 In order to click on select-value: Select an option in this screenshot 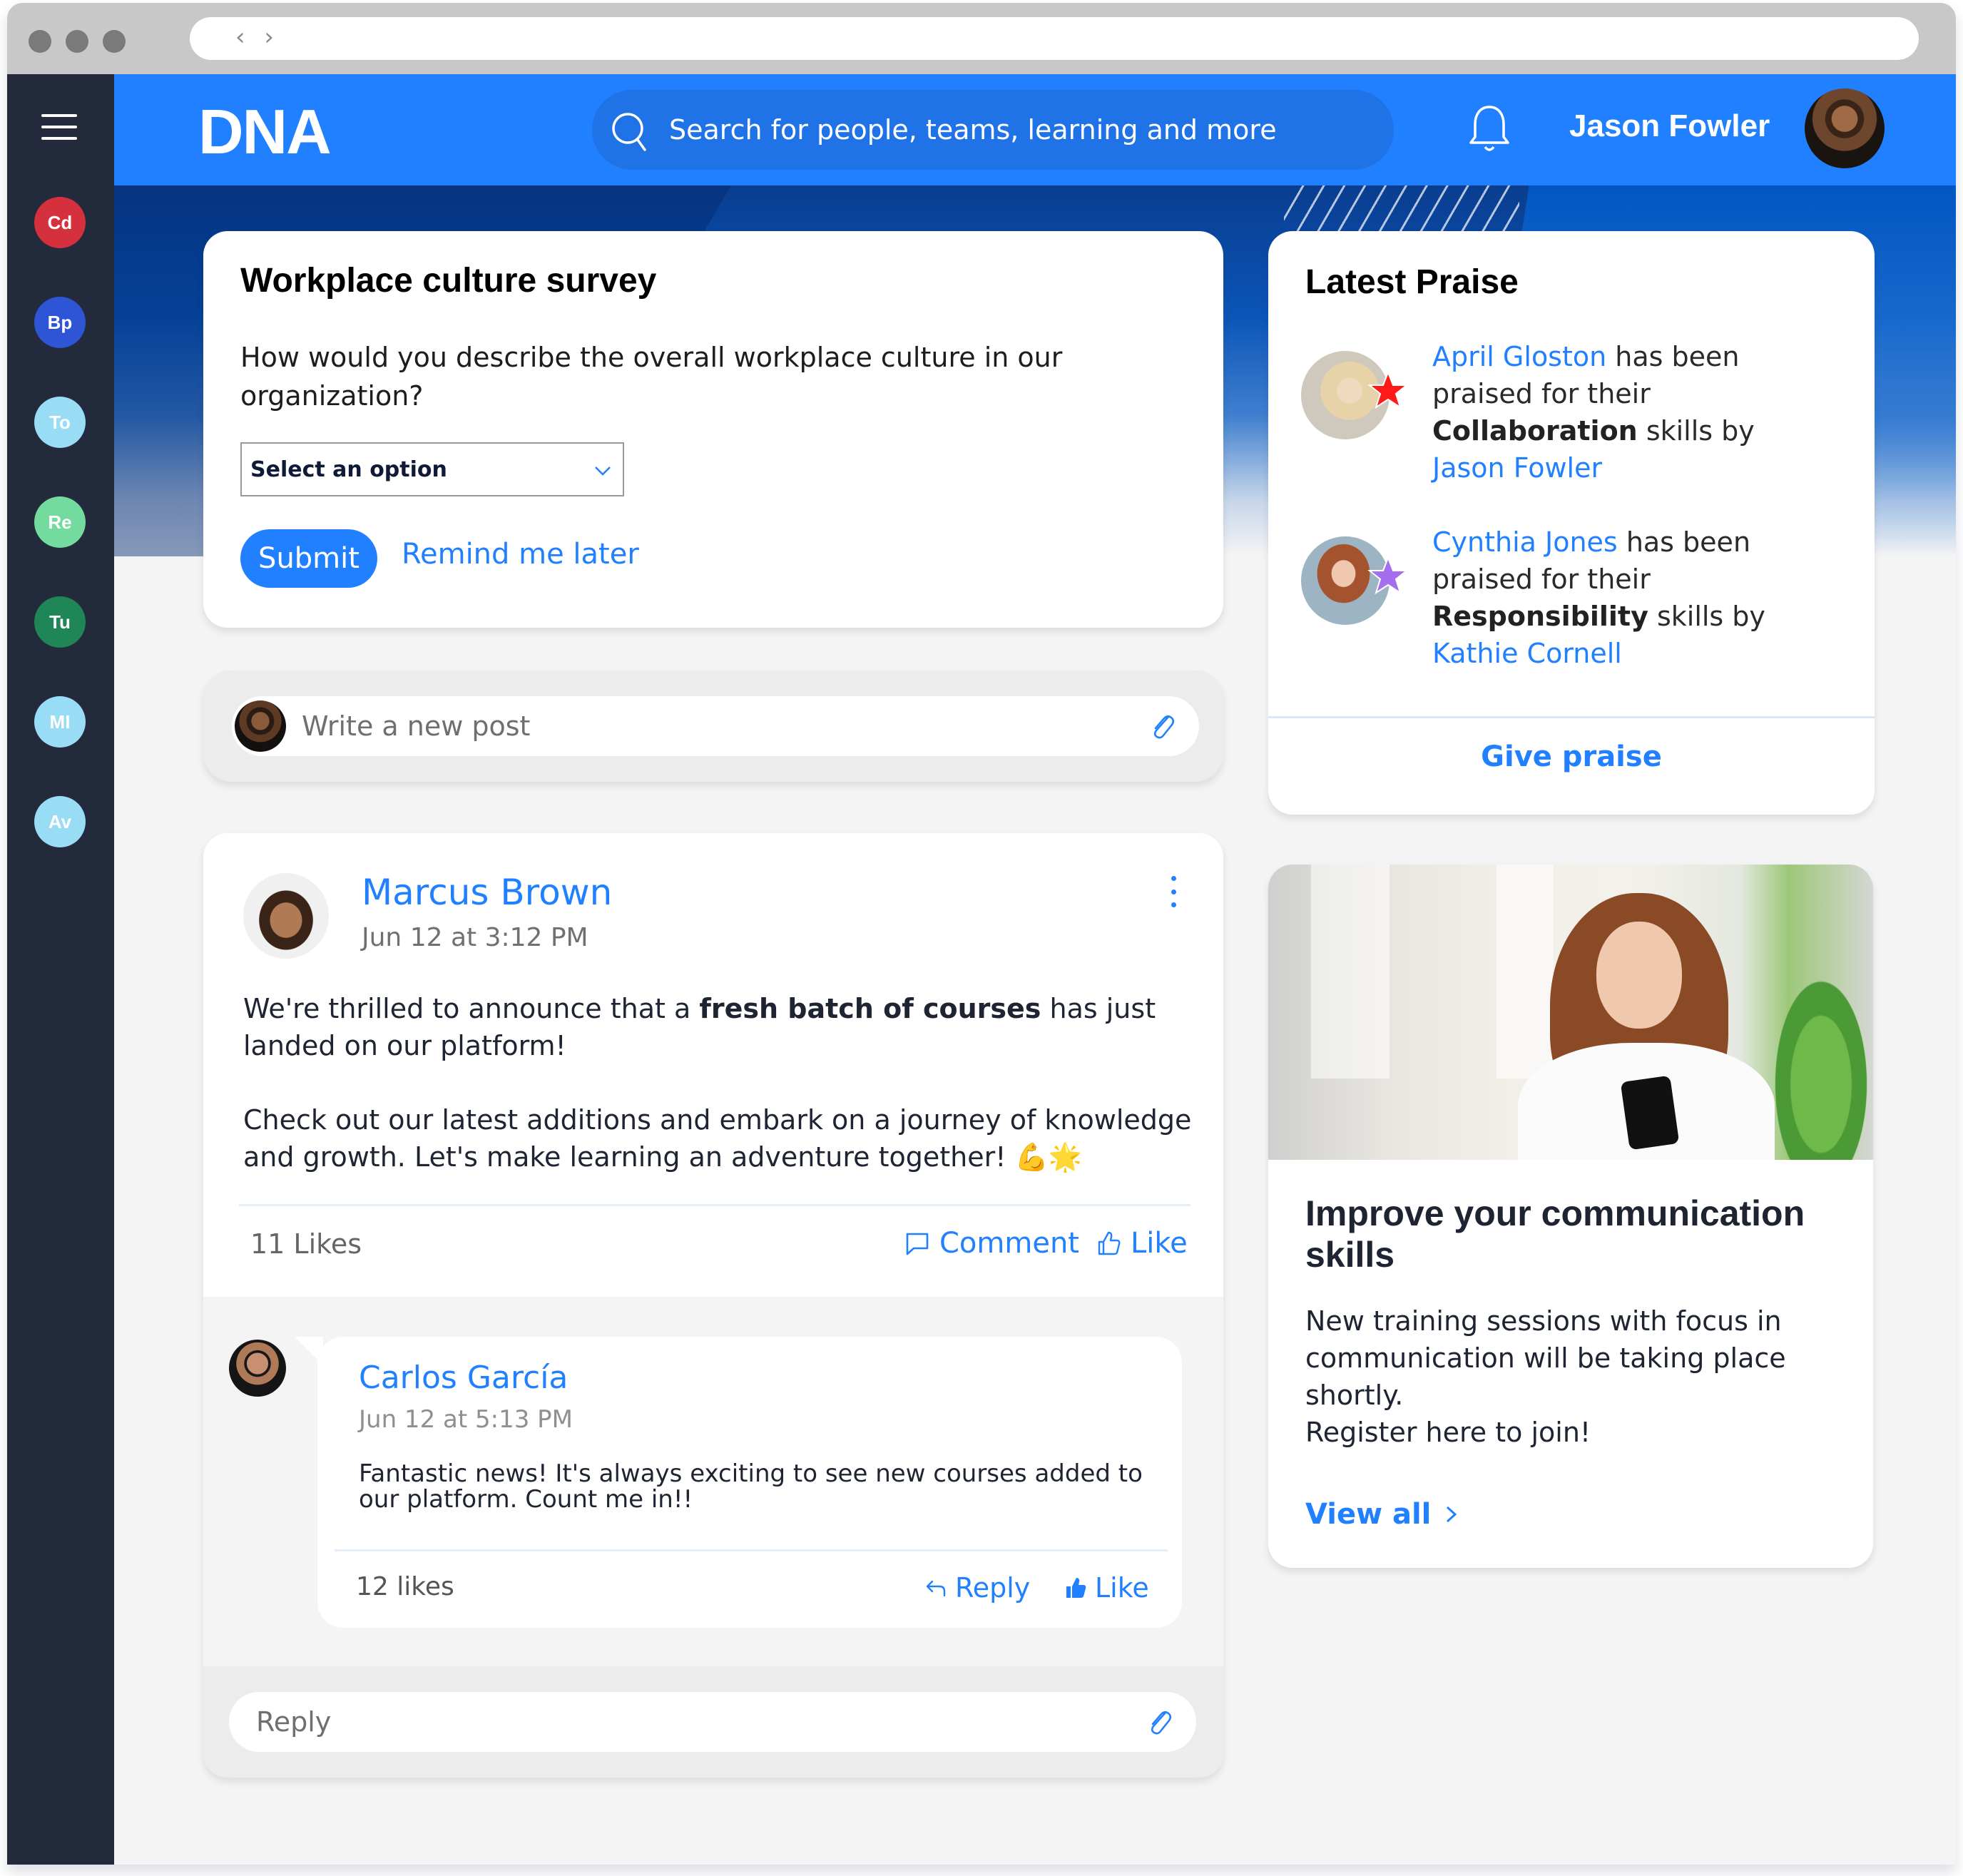, I will do `click(348, 469)`.